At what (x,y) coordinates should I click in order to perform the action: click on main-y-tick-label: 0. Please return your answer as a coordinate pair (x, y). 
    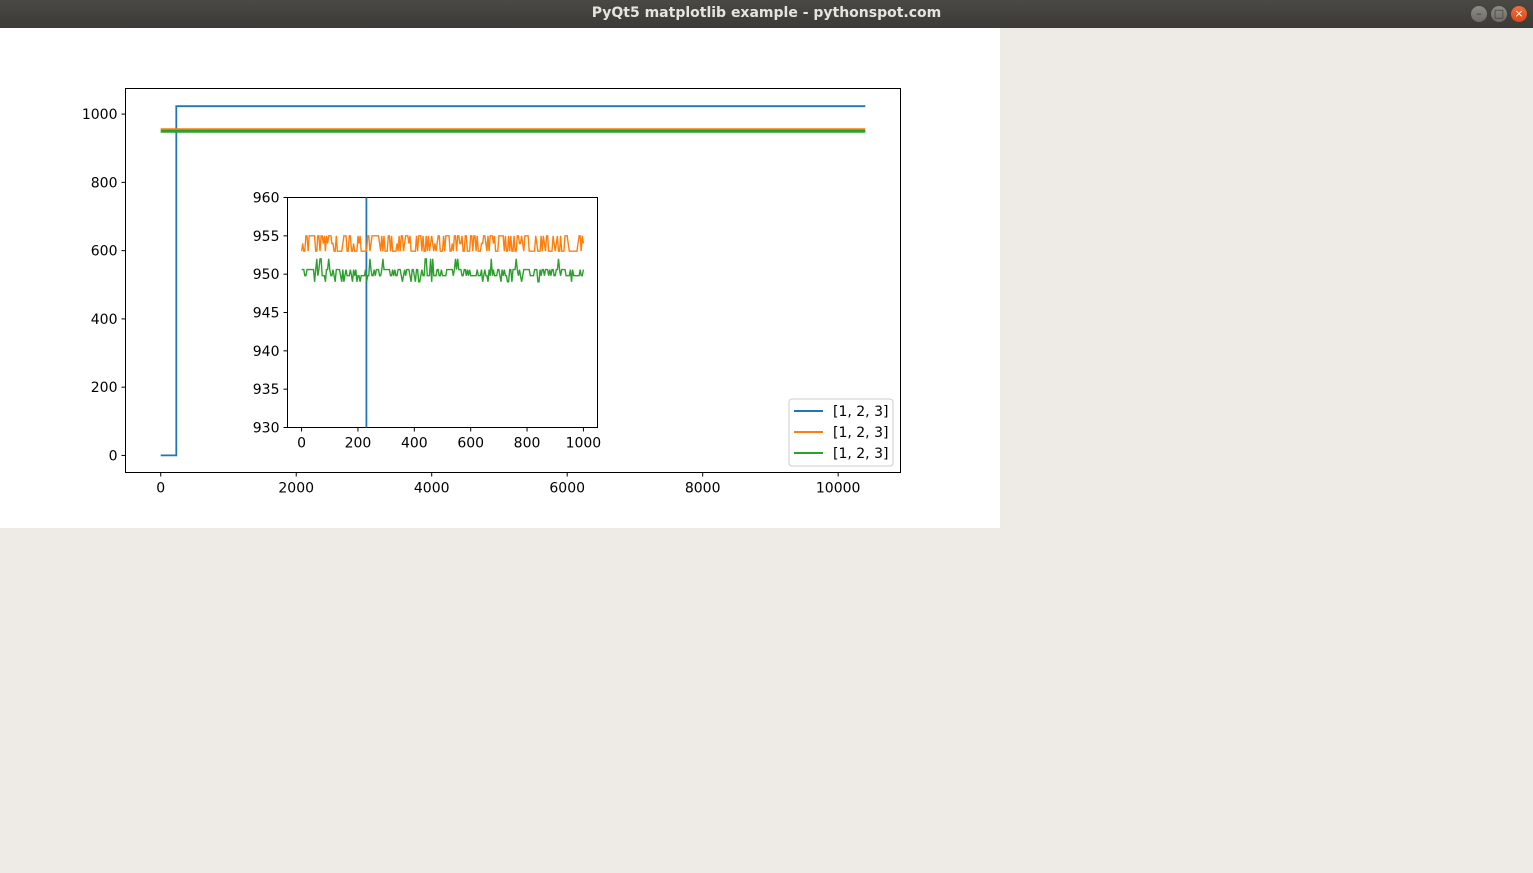
    Looking at the image, I should click on (113, 456).